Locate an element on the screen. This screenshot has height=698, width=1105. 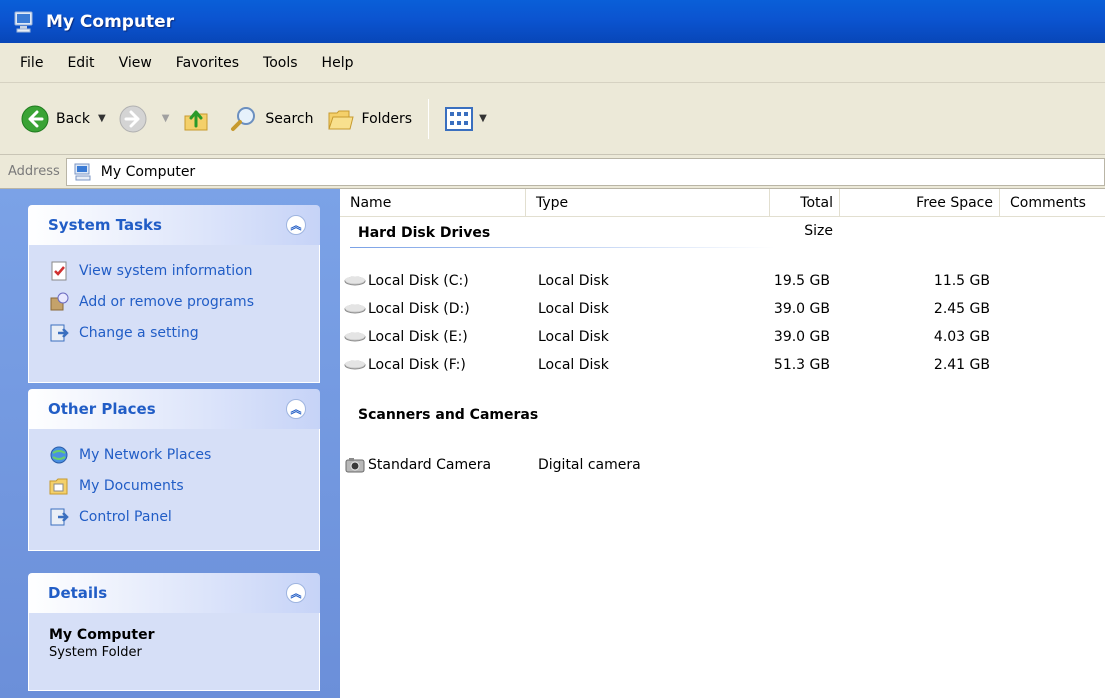
menu-file: File is located at coordinates (31, 63).